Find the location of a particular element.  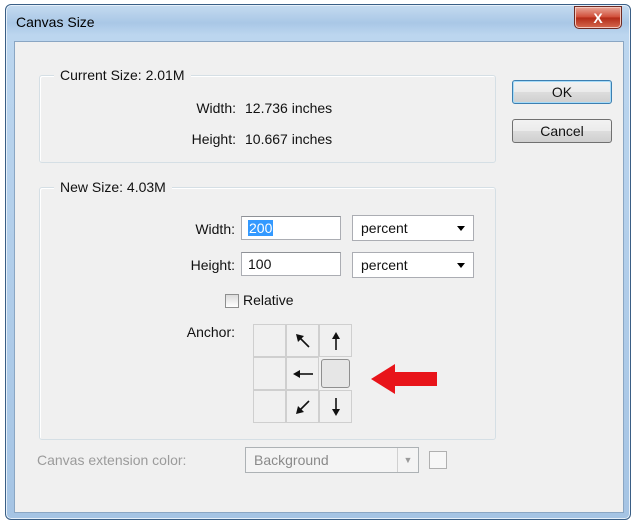

extension-color-swatch is located at coordinates (438, 460).